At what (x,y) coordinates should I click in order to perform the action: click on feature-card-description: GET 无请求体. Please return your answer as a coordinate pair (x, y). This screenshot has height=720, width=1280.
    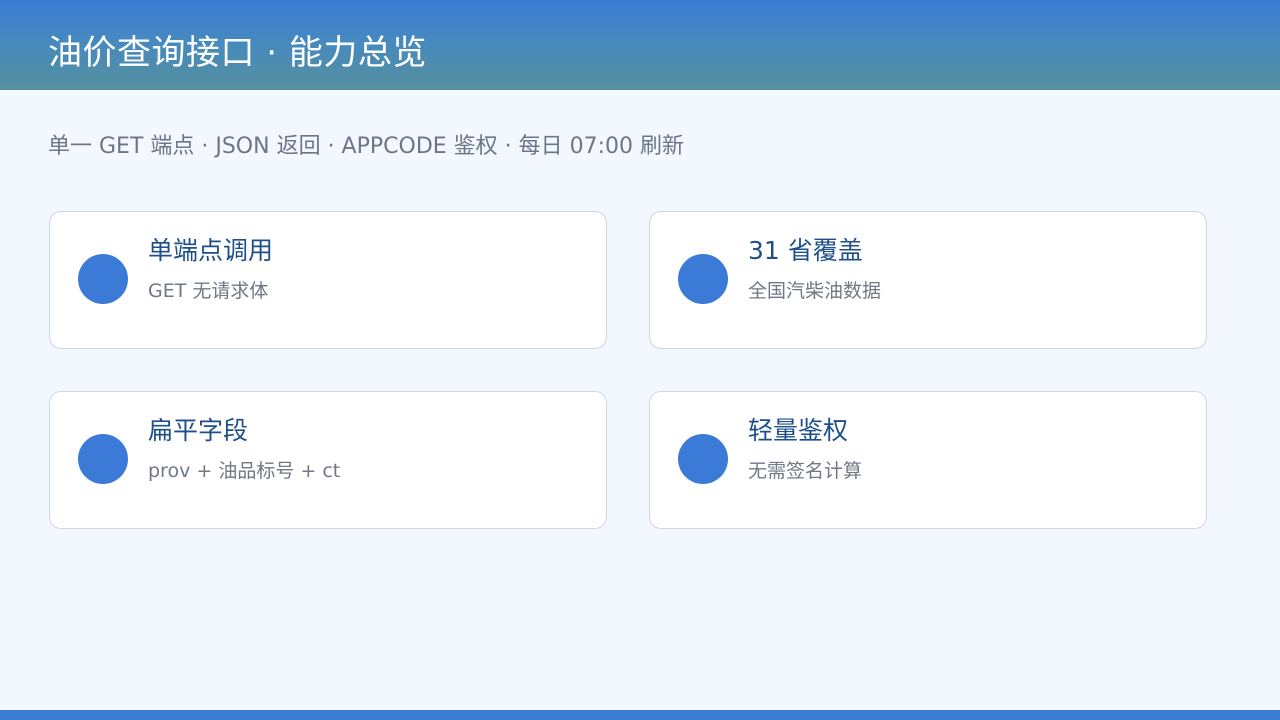
    Looking at the image, I should click on (208, 291).